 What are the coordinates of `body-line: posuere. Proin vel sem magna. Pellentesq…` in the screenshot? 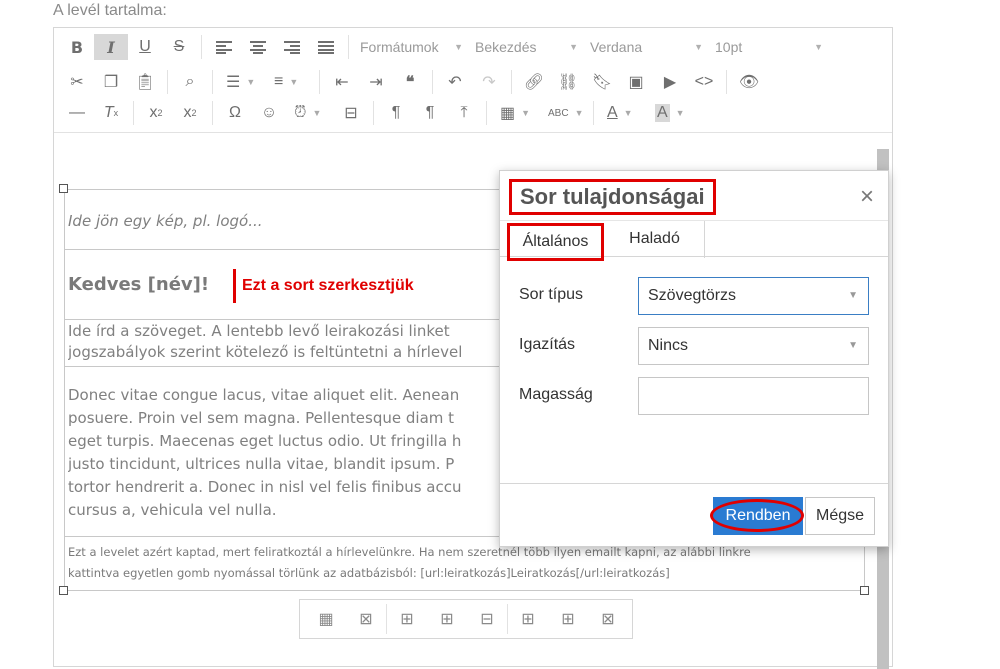 It's located at (261, 418).